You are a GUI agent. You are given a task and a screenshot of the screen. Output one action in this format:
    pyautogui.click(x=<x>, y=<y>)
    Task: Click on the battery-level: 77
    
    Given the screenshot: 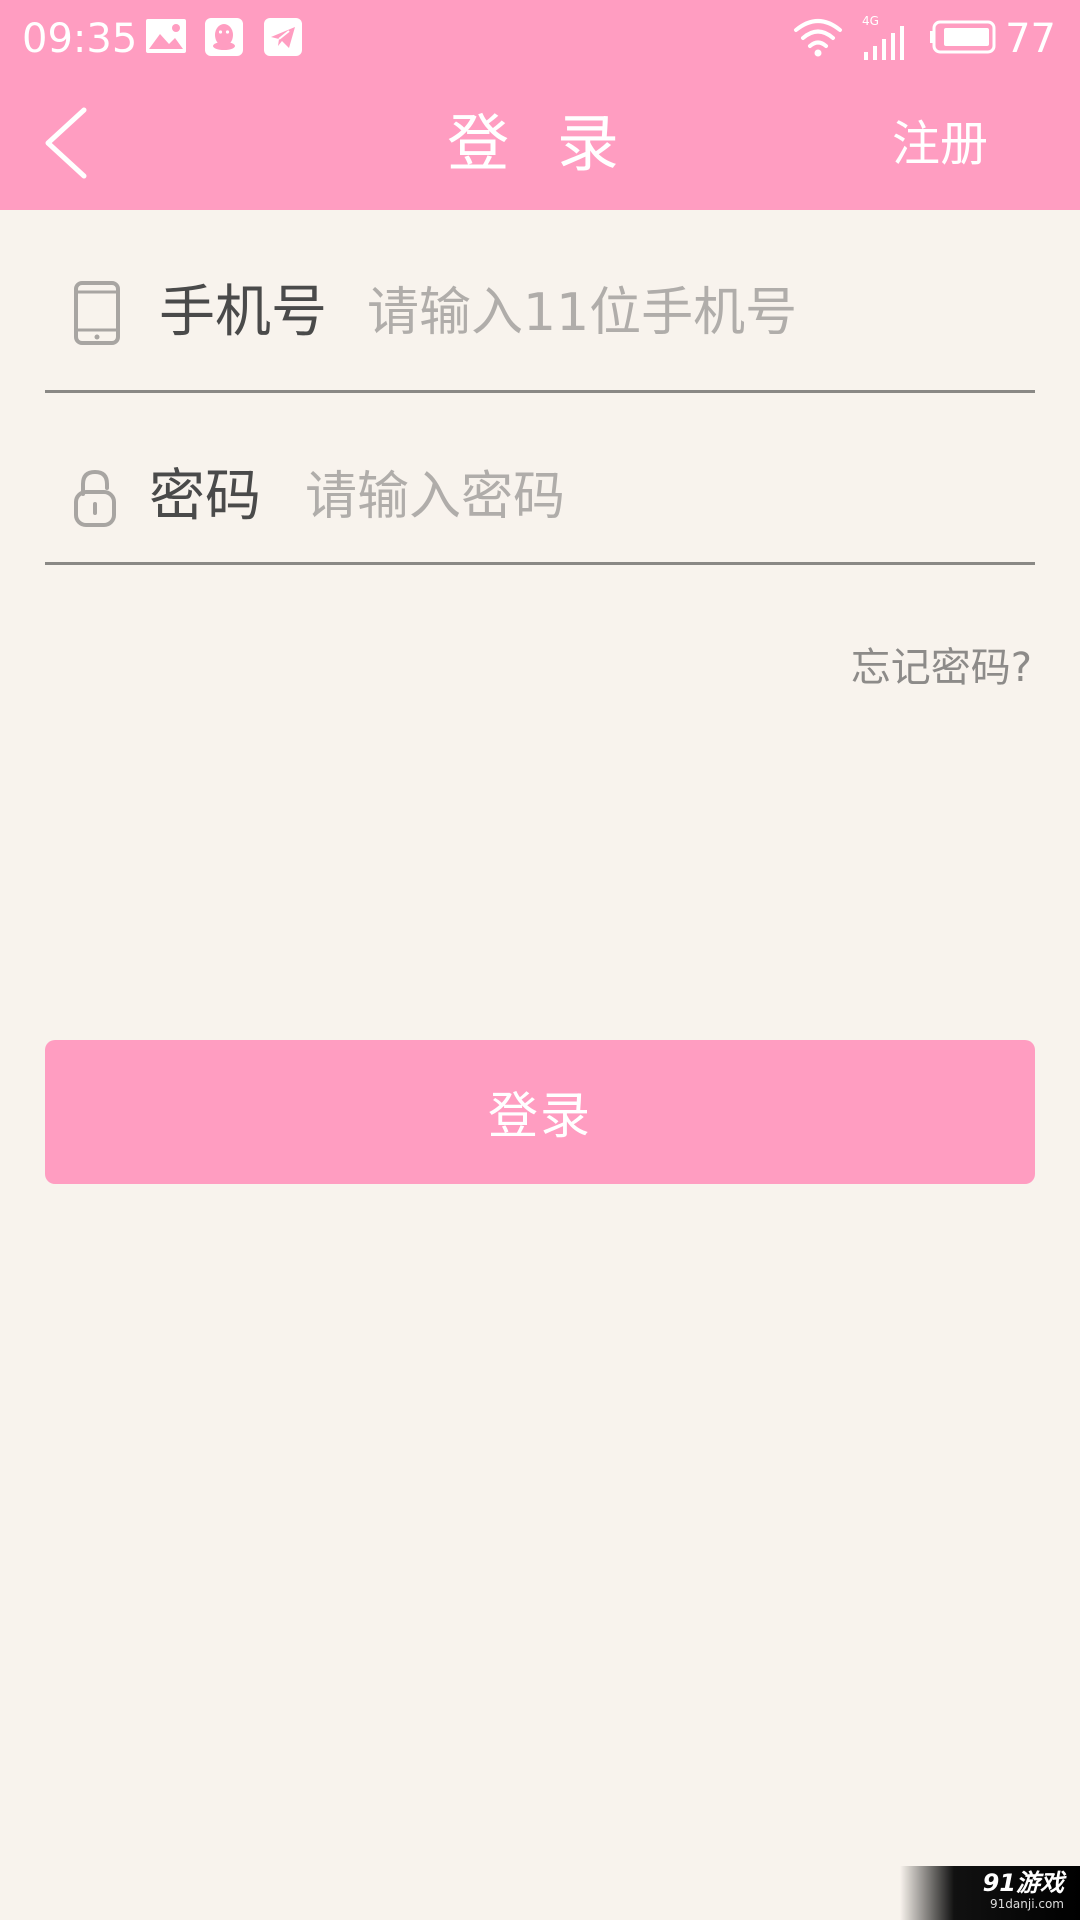 What is the action you would take?
    pyautogui.click(x=1030, y=39)
    